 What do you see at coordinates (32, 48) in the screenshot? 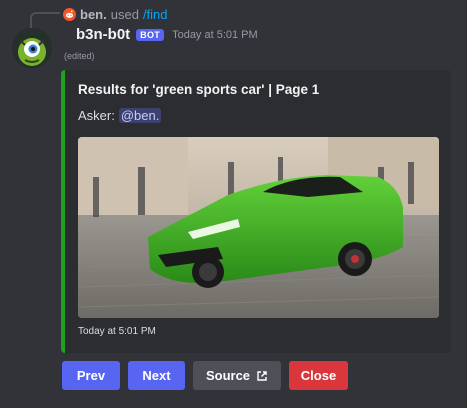
I see `bot-avatar` at bounding box center [32, 48].